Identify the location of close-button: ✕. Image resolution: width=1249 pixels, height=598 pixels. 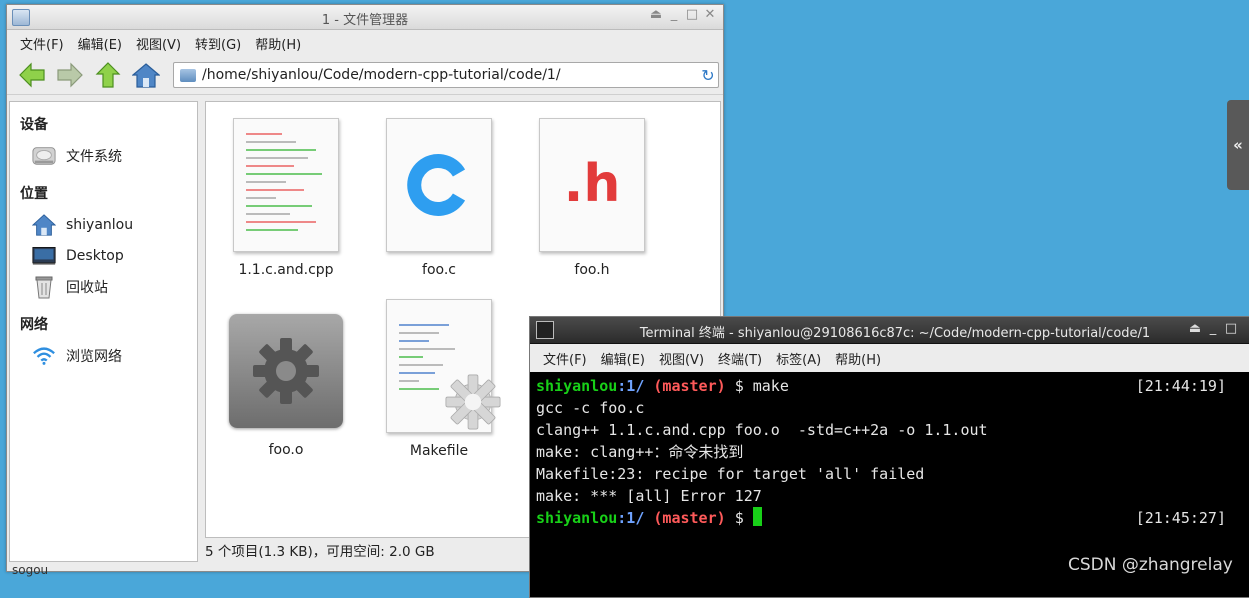
(710, 14).